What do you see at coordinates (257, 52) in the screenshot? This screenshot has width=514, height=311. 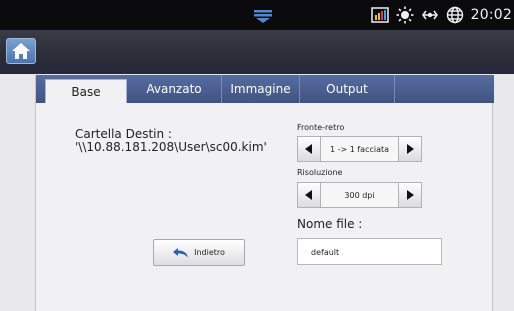 I see `action-bar` at bounding box center [257, 52].